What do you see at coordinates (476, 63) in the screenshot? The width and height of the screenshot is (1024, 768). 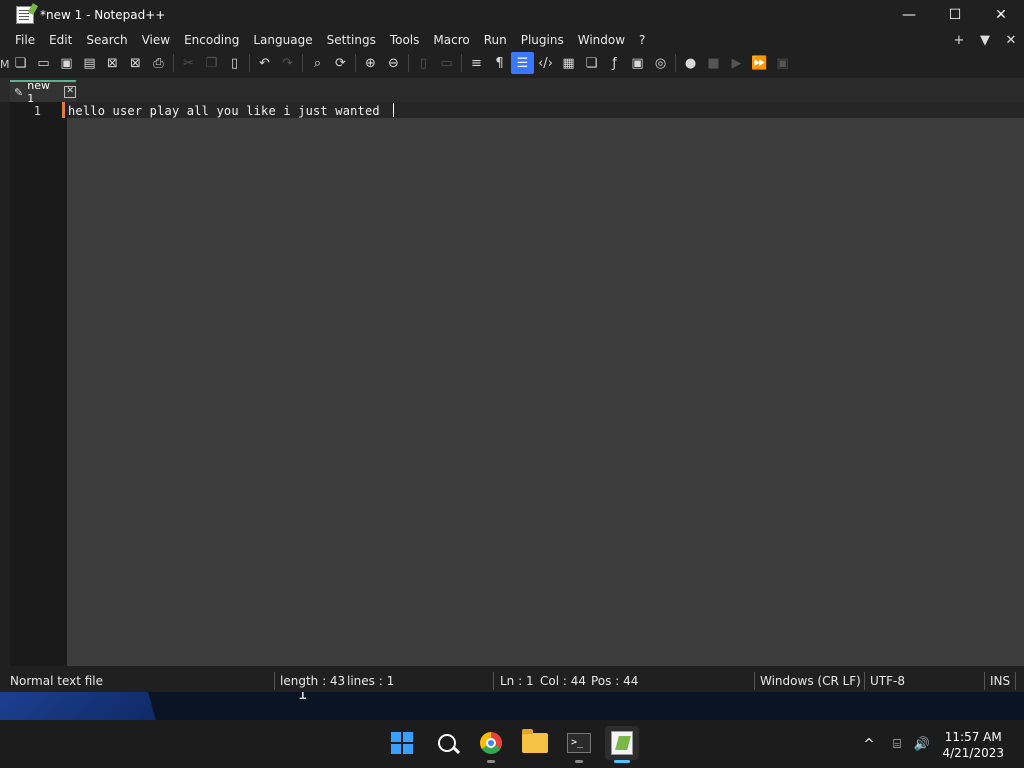 I see `word-wrap-icon: ≡` at bounding box center [476, 63].